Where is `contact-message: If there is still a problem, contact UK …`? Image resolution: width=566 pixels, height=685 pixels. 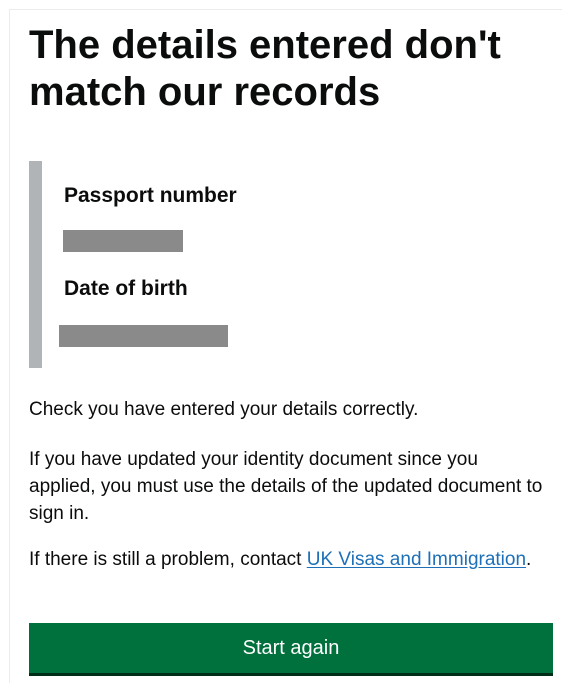
contact-message: If there is still a problem, contact UK … is located at coordinates (289, 559).